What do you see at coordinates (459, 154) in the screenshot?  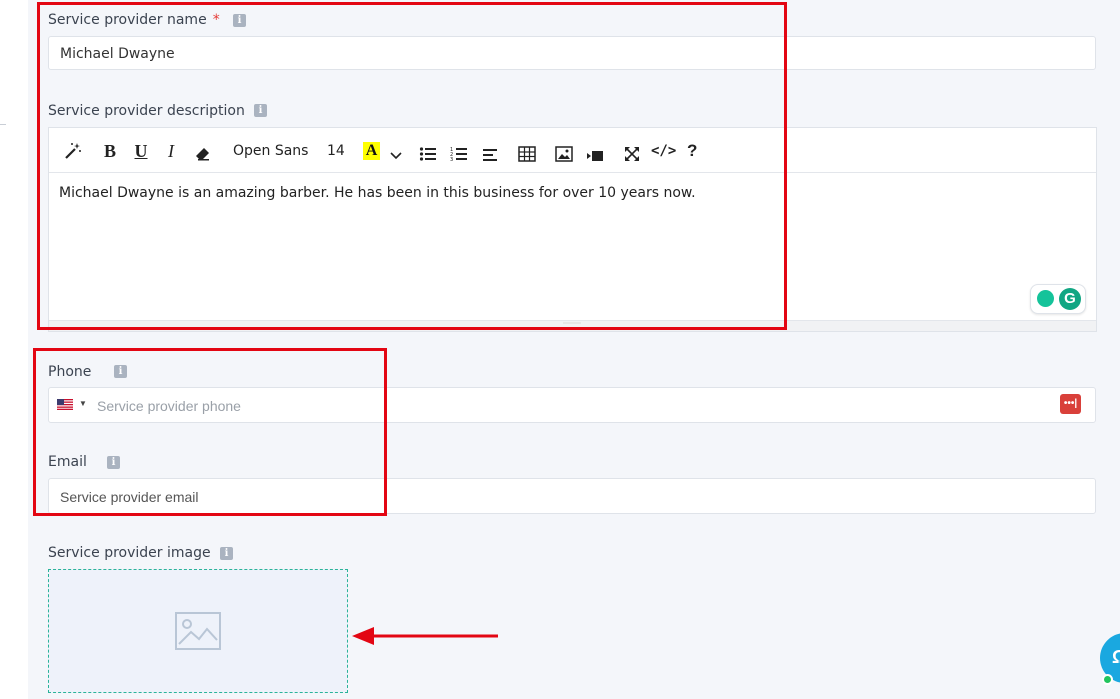 I see `numbered-list-icon: 1 2 3` at bounding box center [459, 154].